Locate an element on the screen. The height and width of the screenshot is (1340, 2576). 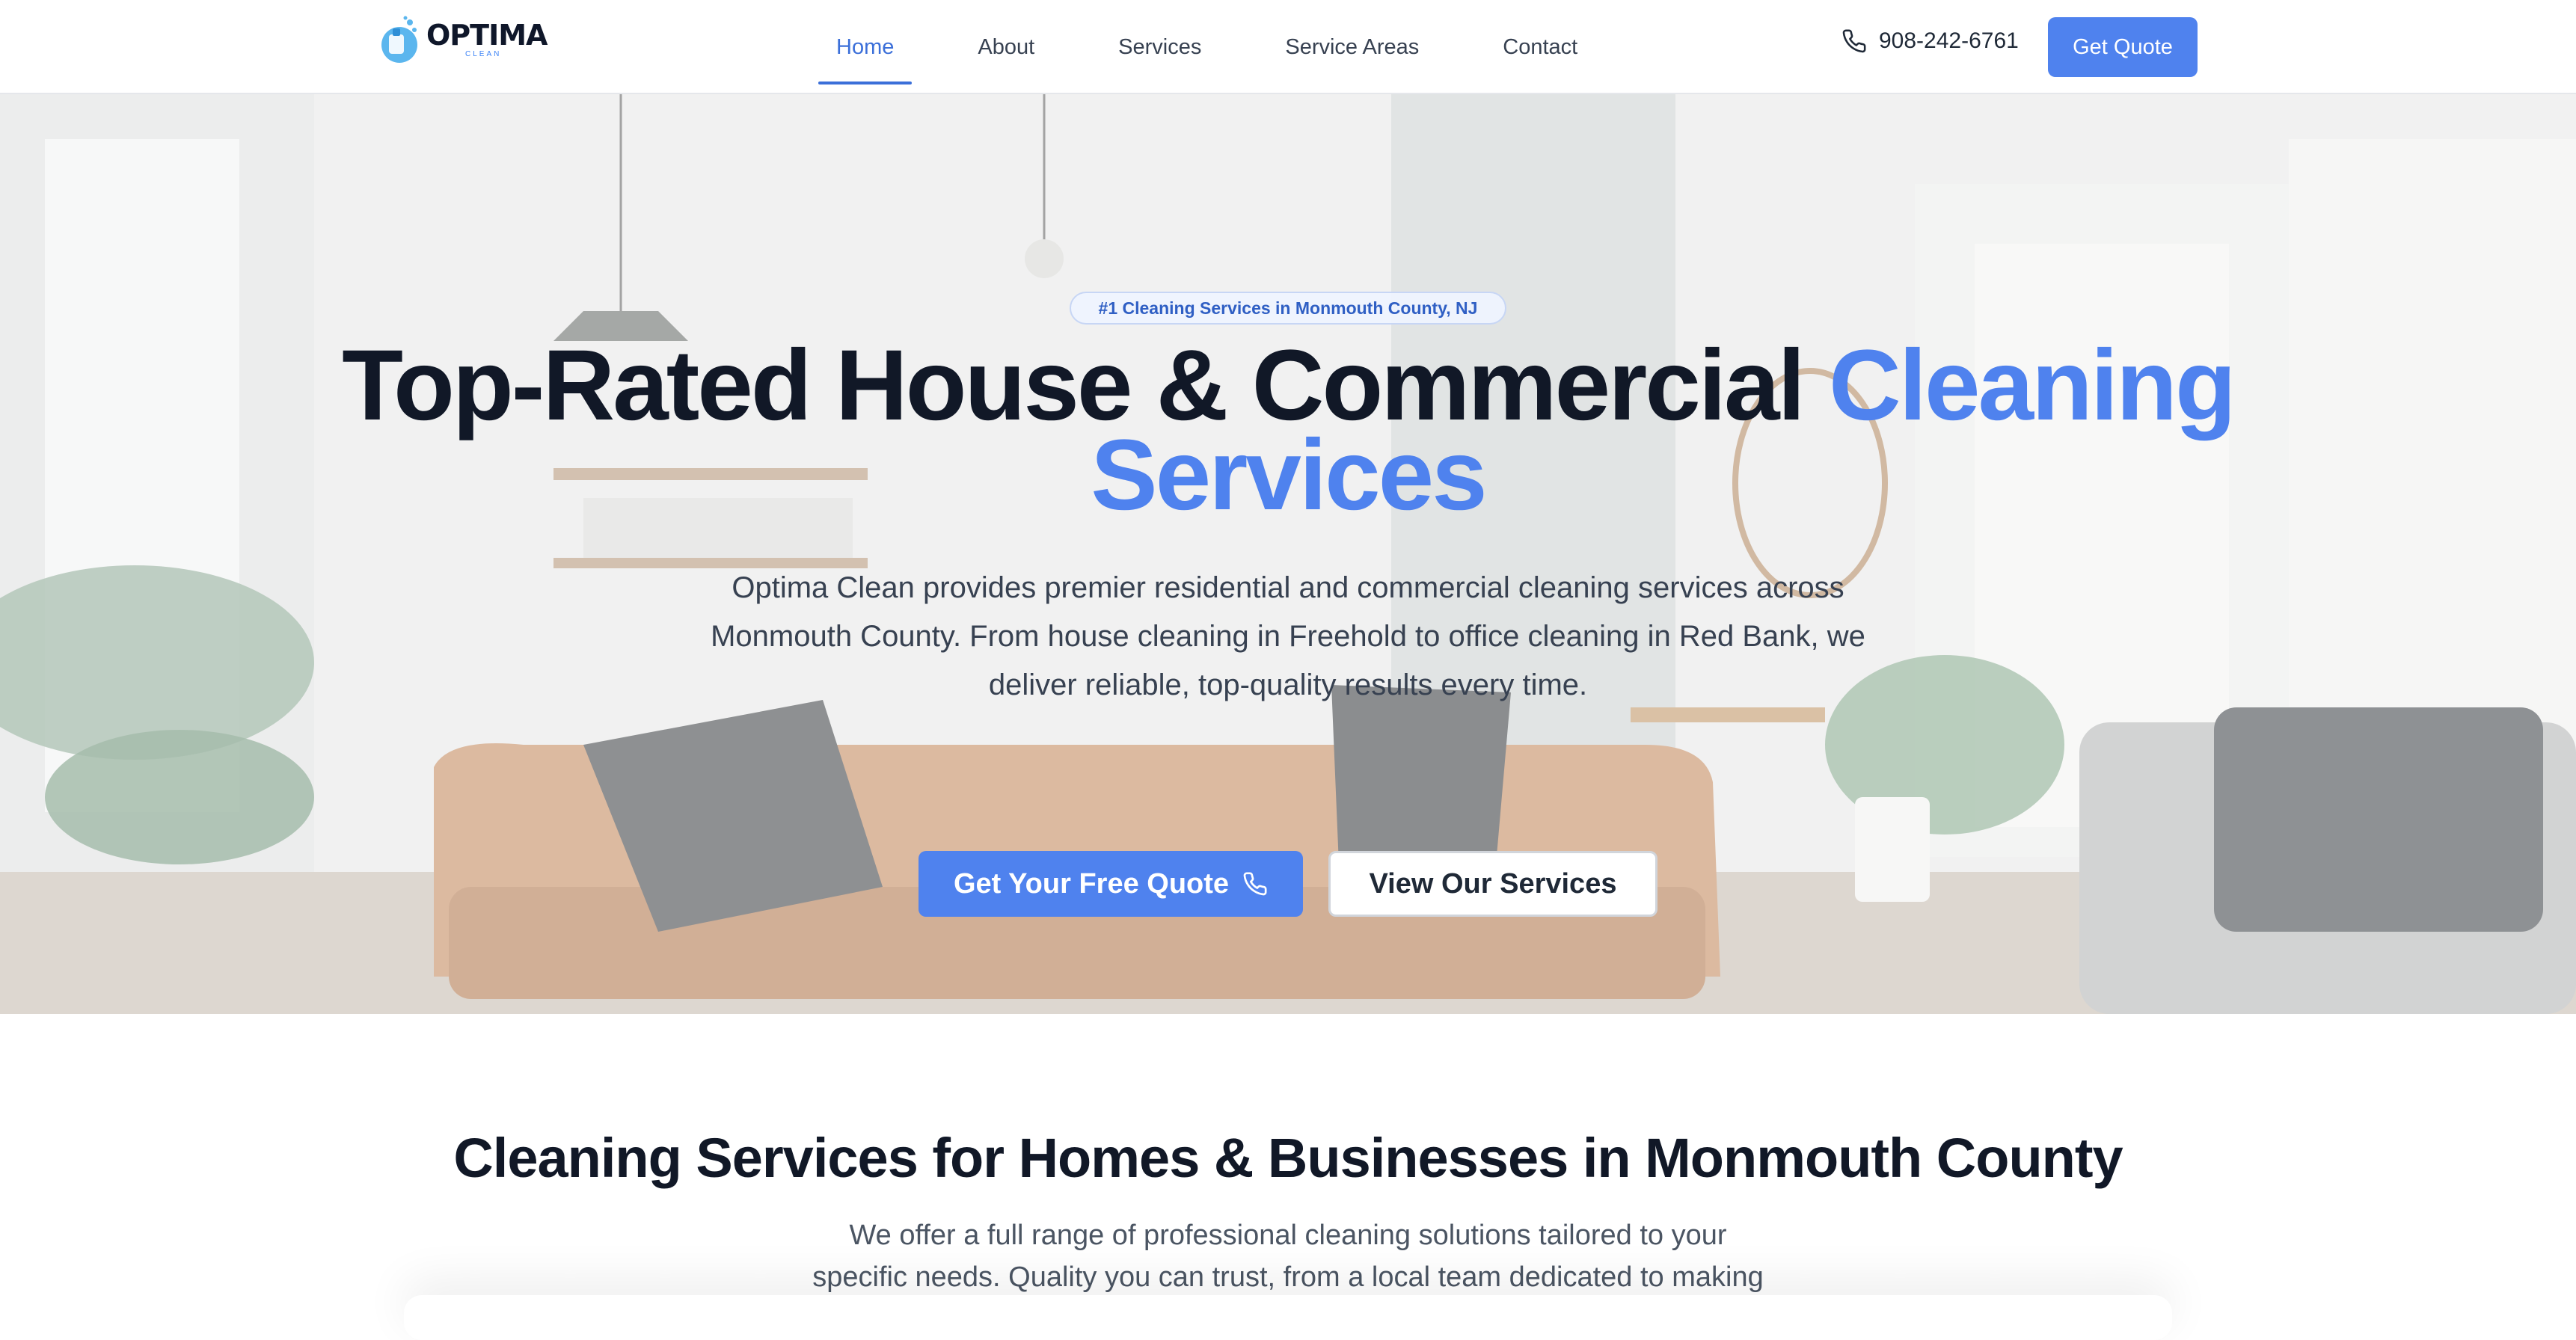
hero-title-main: Top-Rated House & Commercial is located at coordinates (1085, 385).